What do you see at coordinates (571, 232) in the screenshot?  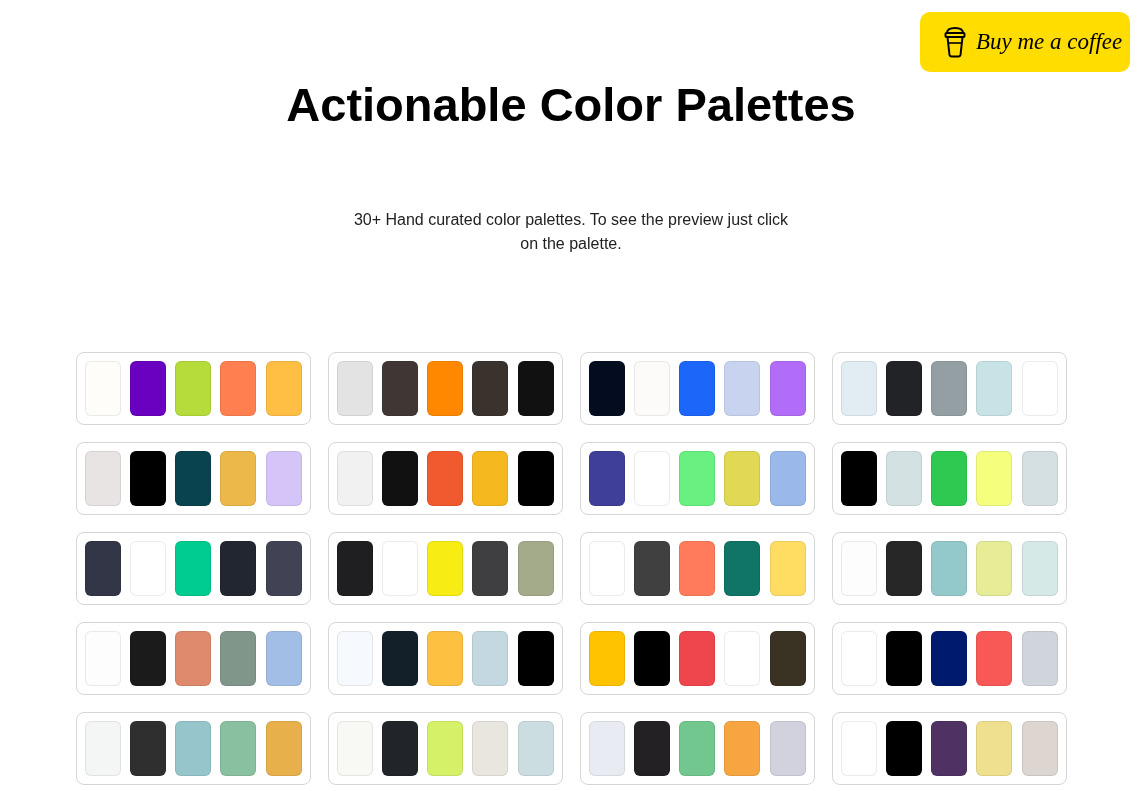 I see `page-description: 30+ Hand curated color palettes. To see the preview just click on the palette.` at bounding box center [571, 232].